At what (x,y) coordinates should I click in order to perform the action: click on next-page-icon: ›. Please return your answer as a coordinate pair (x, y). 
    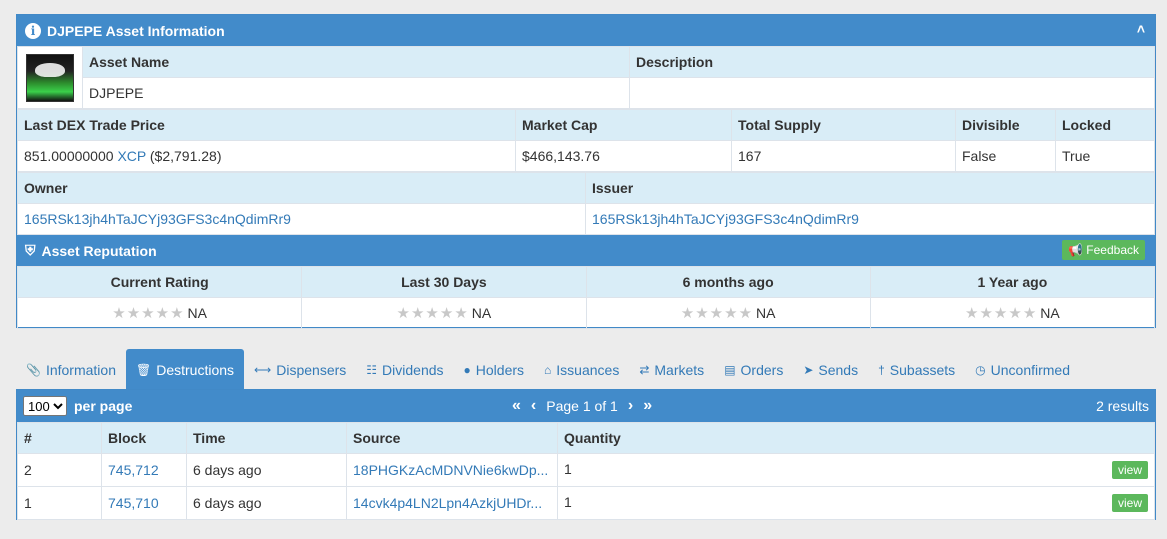
    Looking at the image, I should click on (630, 406).